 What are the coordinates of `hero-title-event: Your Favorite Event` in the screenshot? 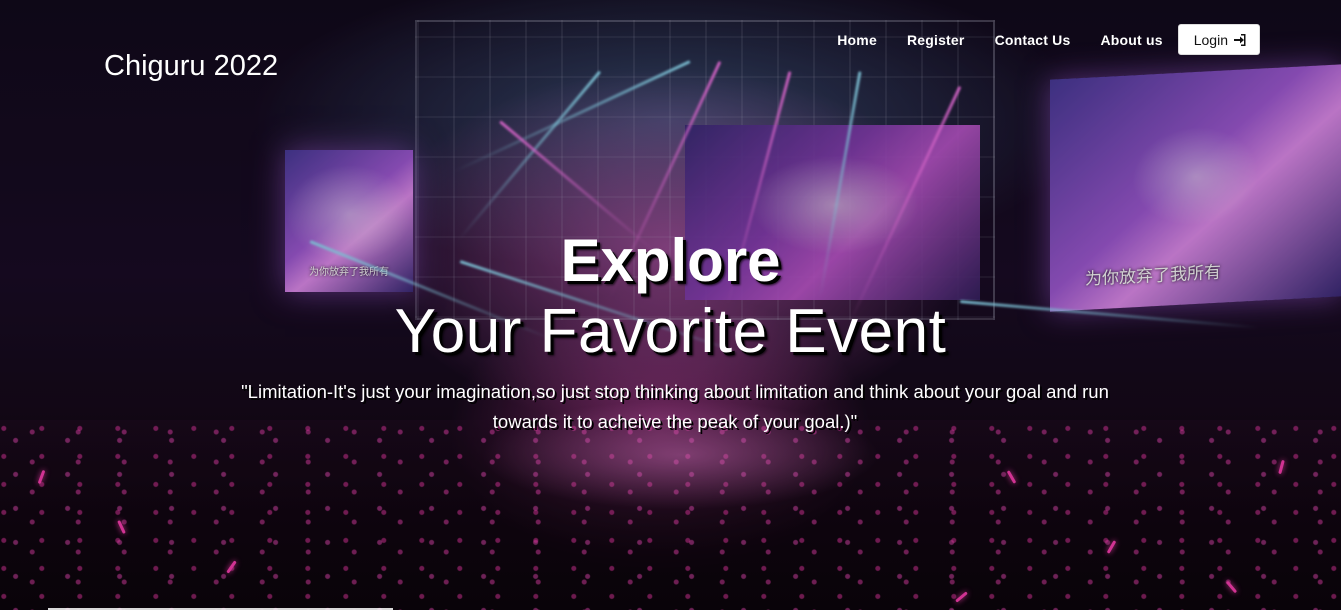 It's located at (670, 331).